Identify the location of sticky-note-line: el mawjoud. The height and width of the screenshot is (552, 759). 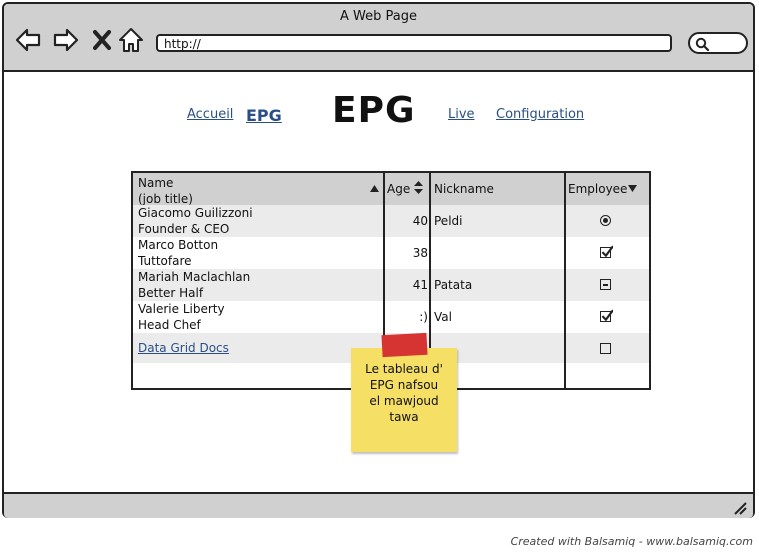
(404, 401).